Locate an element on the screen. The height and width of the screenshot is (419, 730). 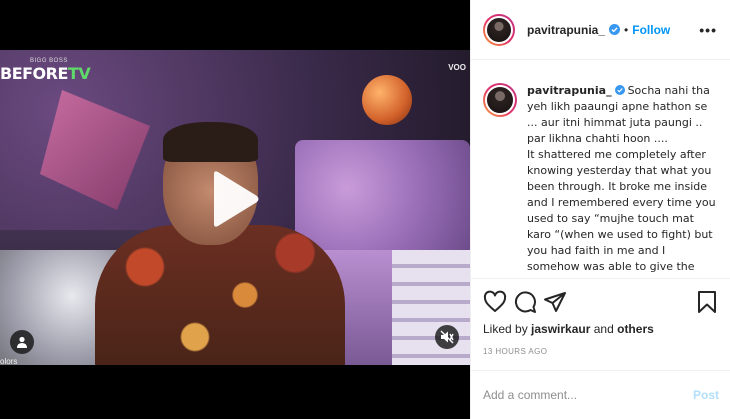
post-timestamp: 13 HOURS AGO is located at coordinates (515, 351).